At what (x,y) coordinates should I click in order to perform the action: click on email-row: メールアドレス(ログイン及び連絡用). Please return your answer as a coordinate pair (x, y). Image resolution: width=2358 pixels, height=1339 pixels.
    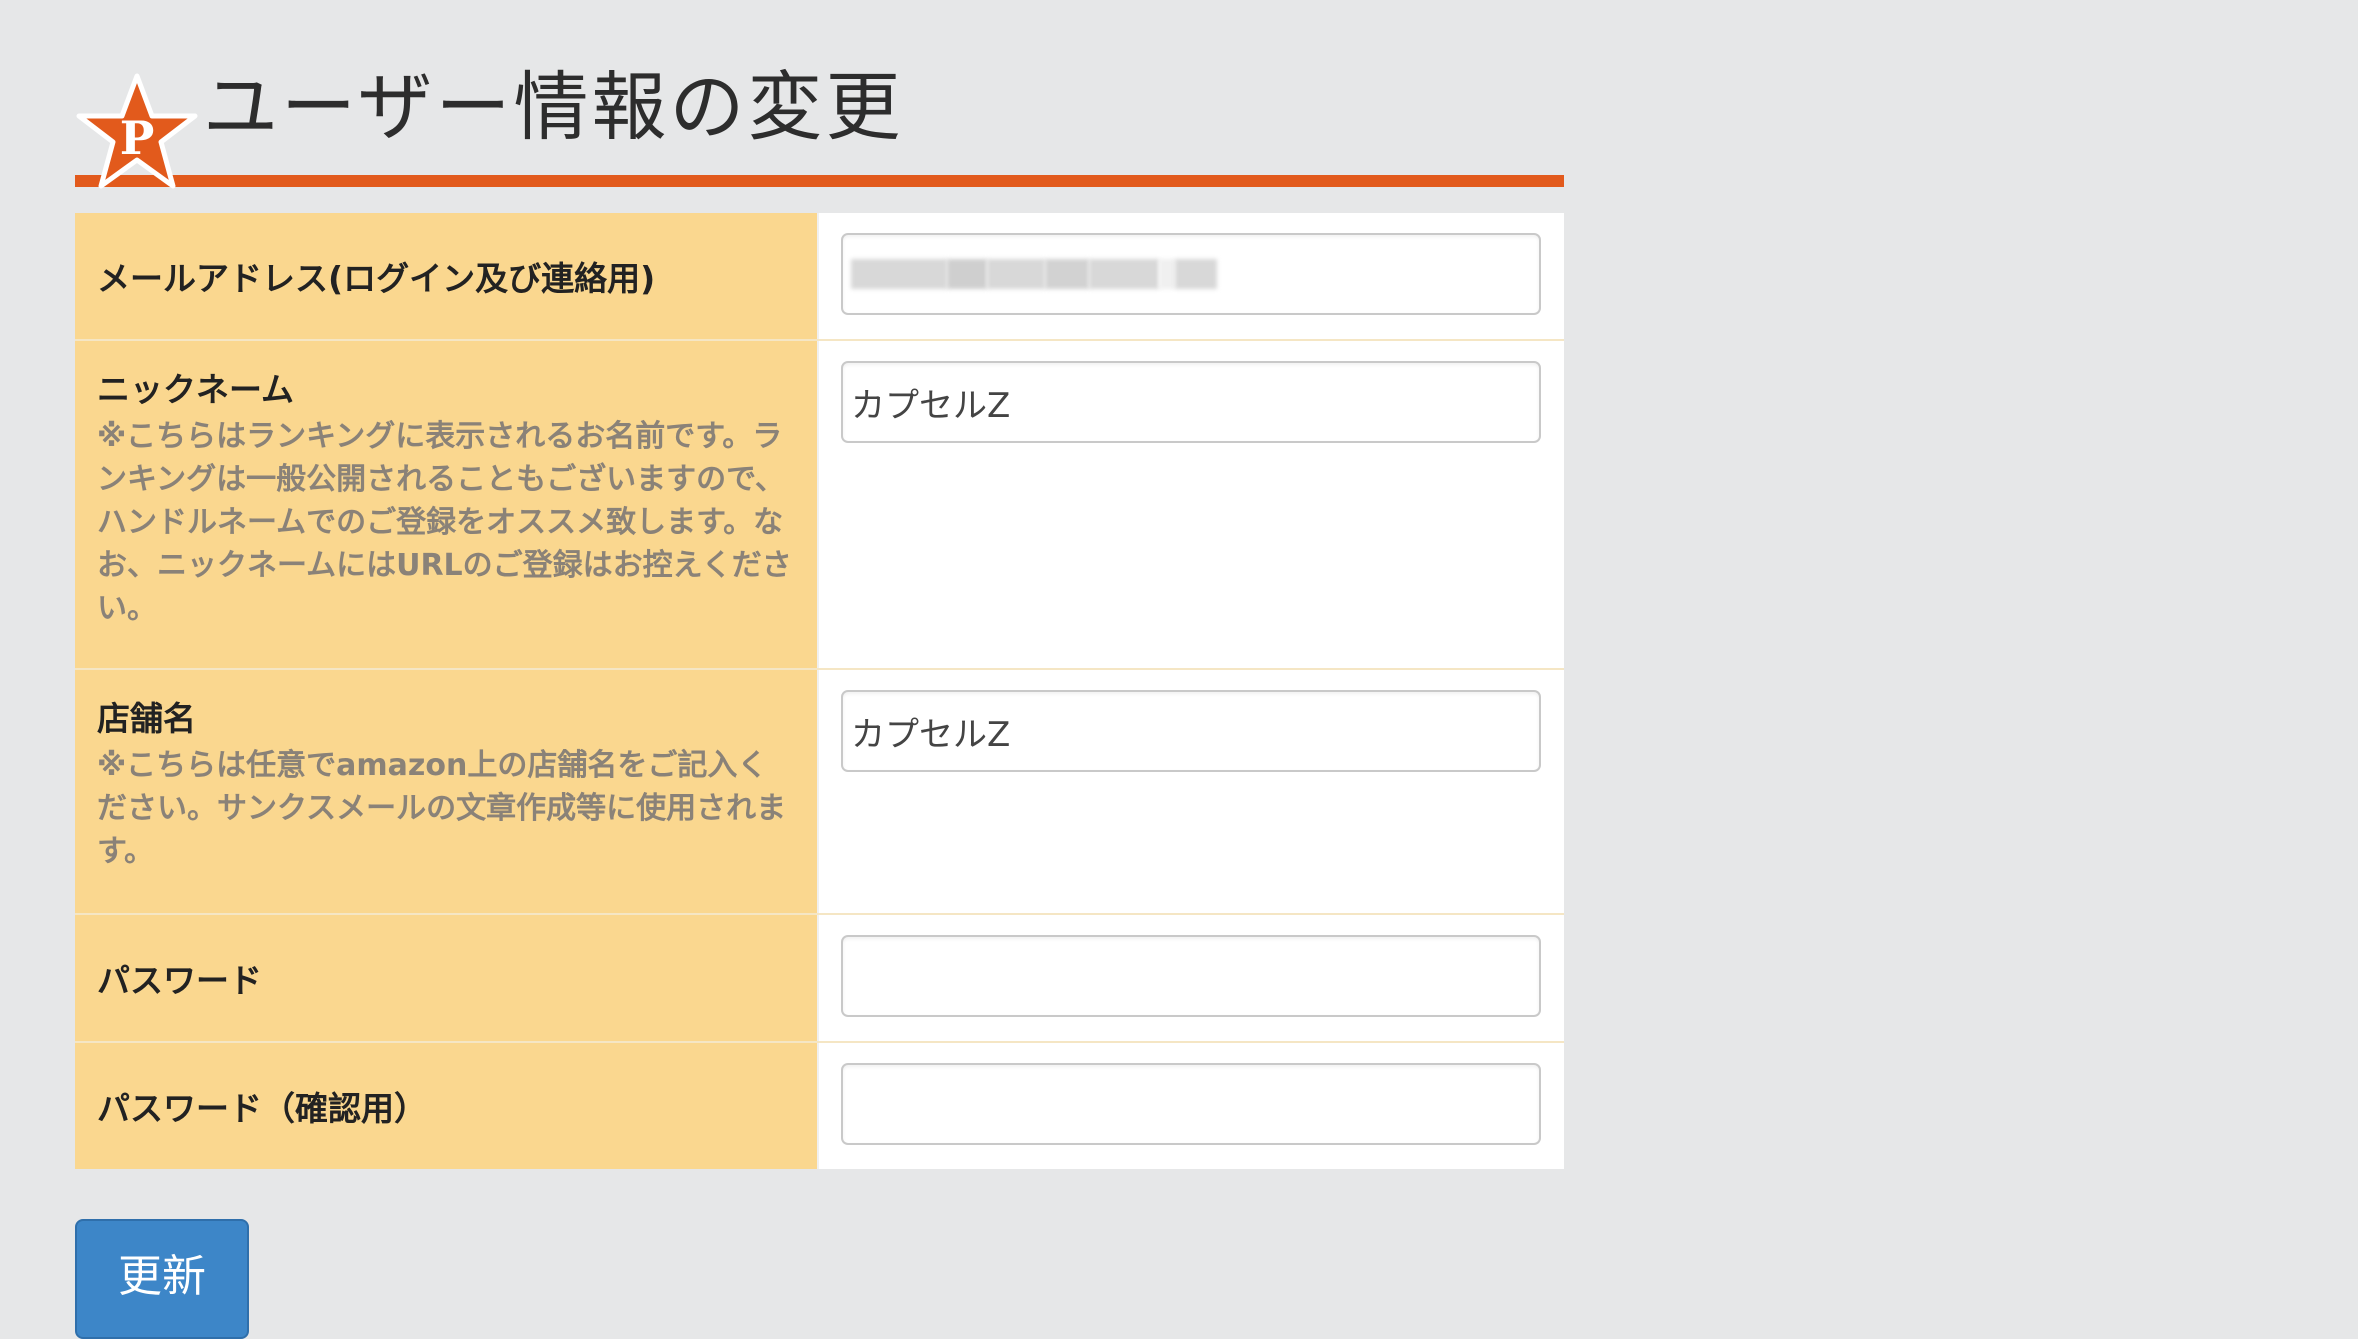
    Looking at the image, I should click on (819, 277).